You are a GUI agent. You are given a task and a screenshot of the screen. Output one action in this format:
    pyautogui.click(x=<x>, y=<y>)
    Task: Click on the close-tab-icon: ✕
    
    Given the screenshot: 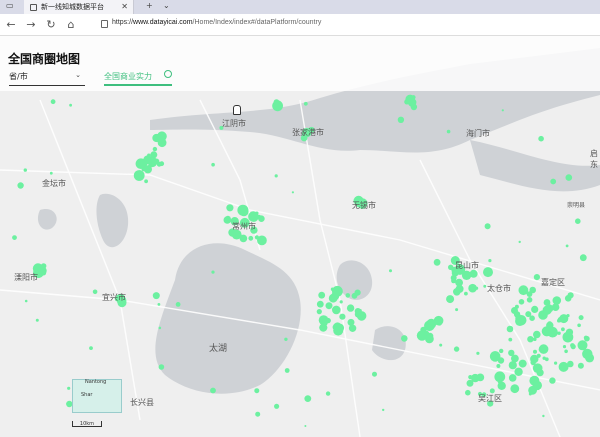 What is the action you would take?
    pyautogui.click(x=124, y=6)
    